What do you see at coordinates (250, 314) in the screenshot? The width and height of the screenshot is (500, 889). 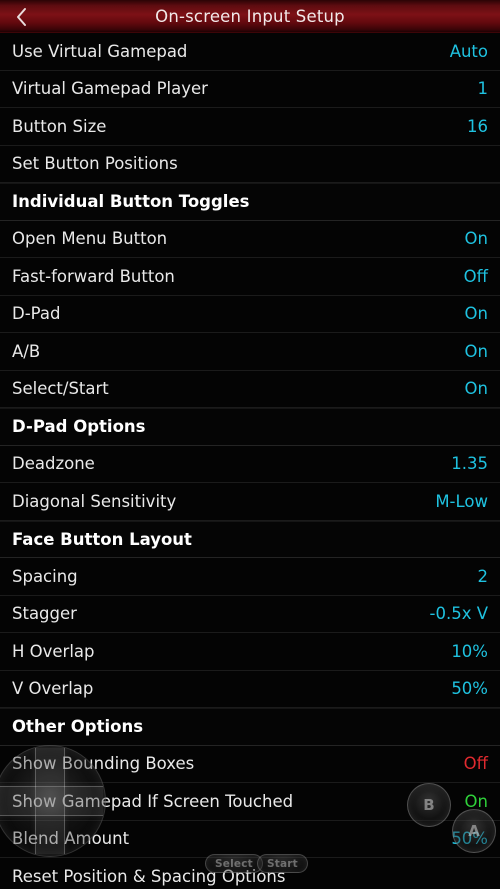 I see `setting-row-d-pad: D-Pad On` at bounding box center [250, 314].